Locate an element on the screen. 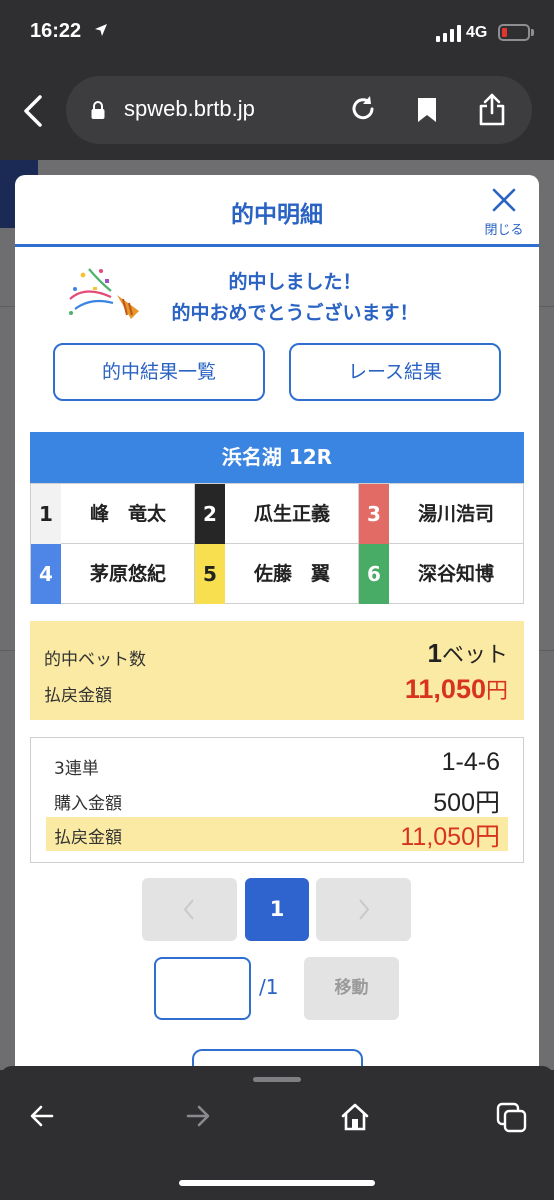 The height and width of the screenshot is (1200, 554). hit-payout-value: 11,050円 is located at coordinates (456, 689).